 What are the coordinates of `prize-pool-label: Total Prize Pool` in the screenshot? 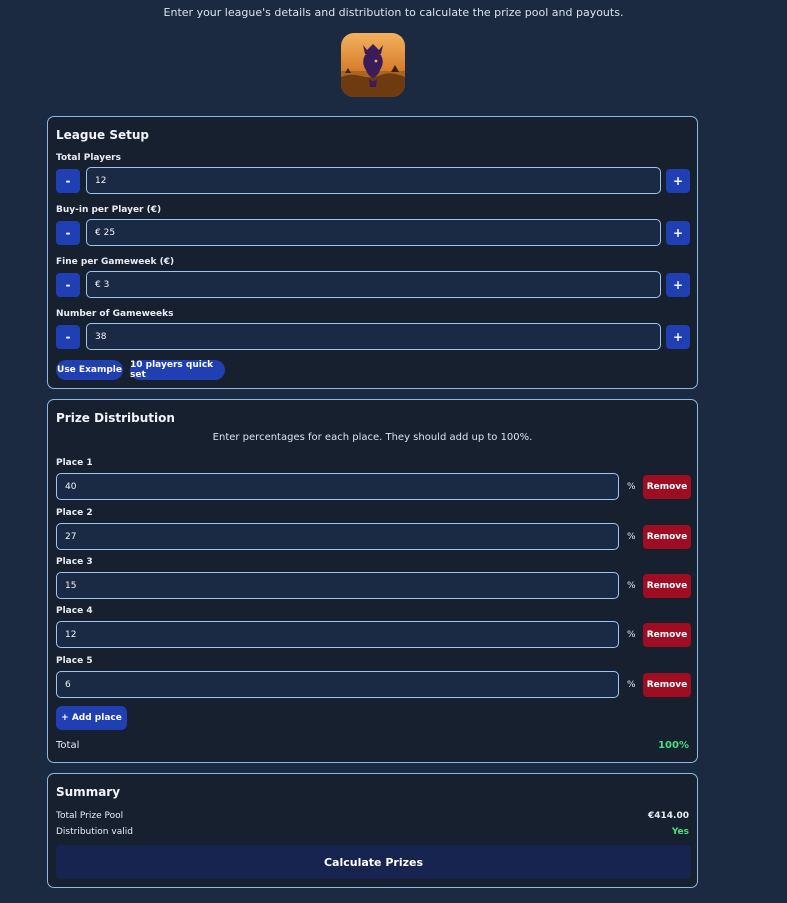 It's located at (90, 816).